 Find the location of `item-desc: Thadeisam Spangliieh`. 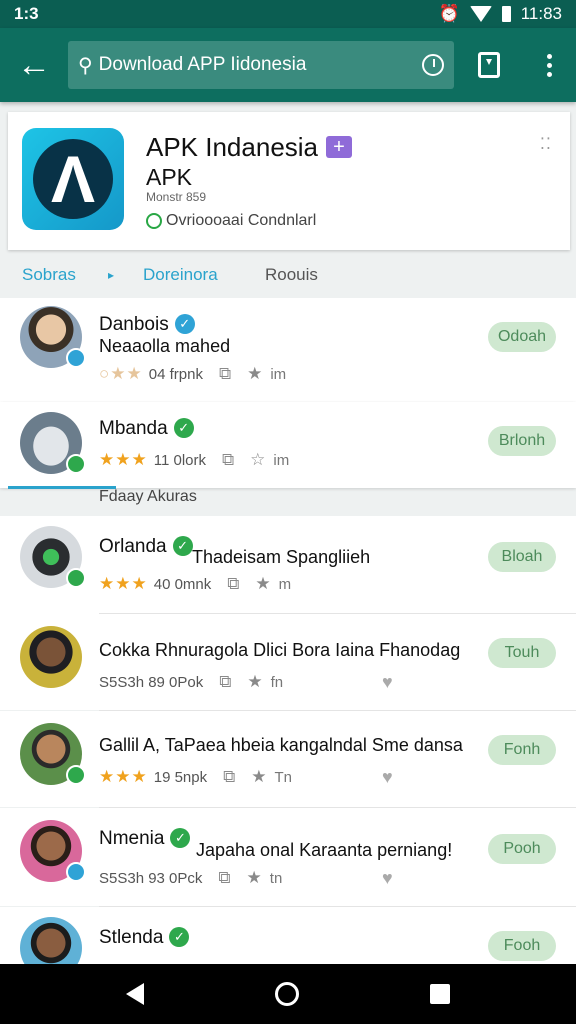

item-desc: Thadeisam Spangliieh is located at coordinates (281, 557).